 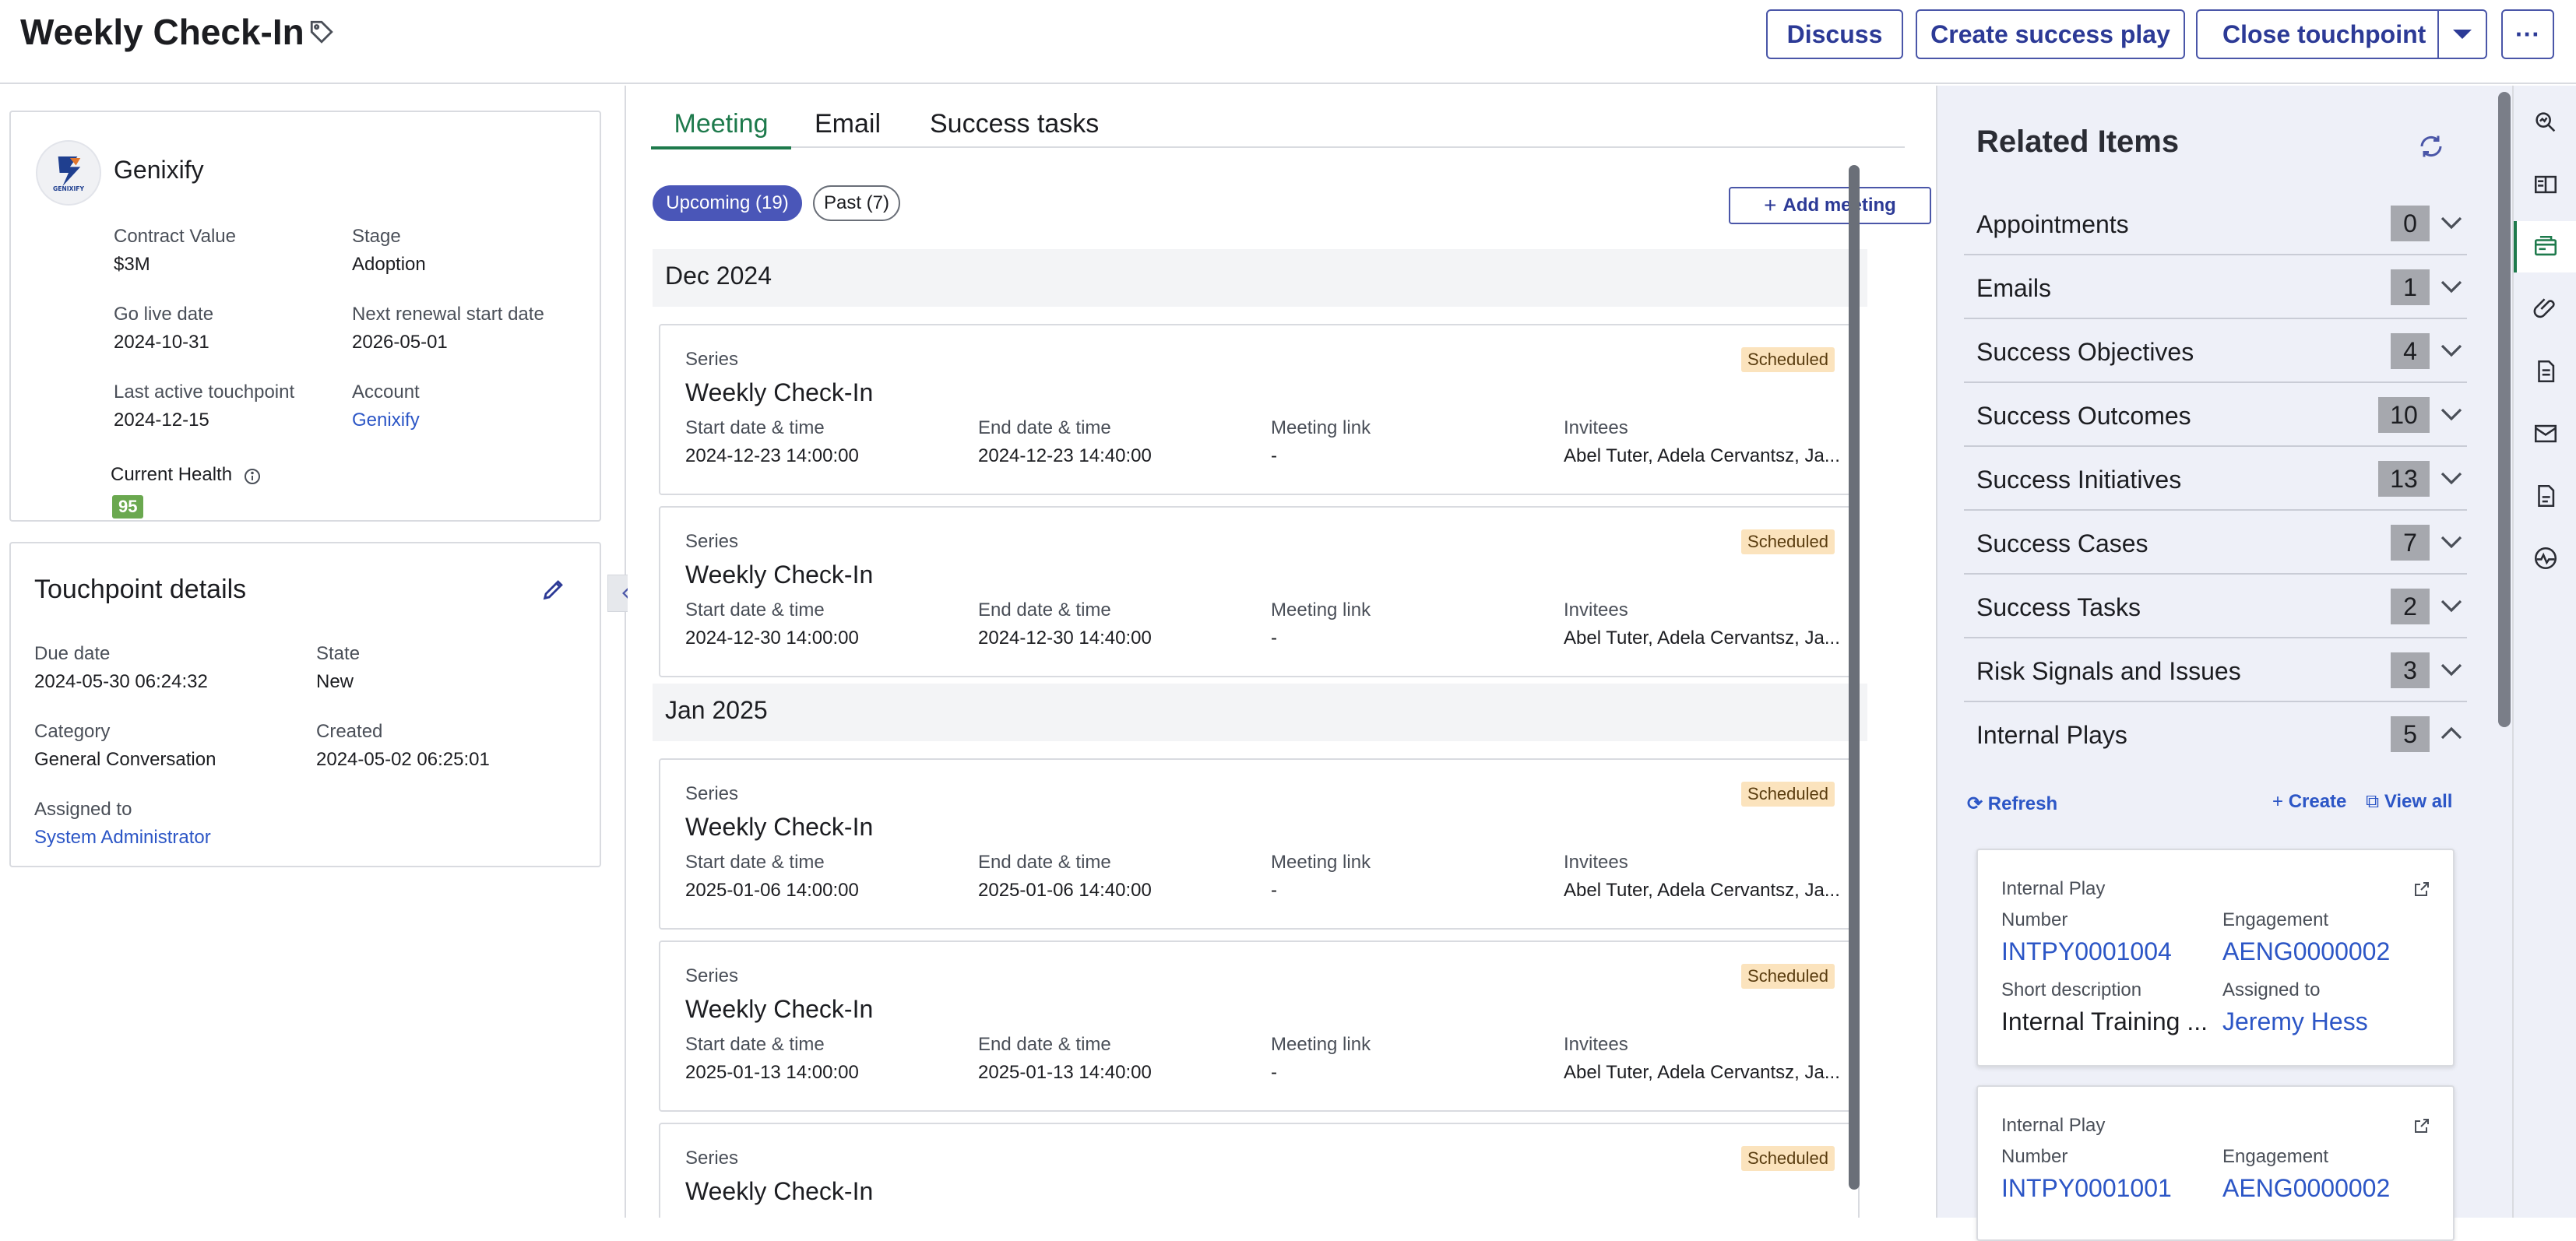 What do you see at coordinates (321, 32) in the screenshot?
I see `tag-icon` at bounding box center [321, 32].